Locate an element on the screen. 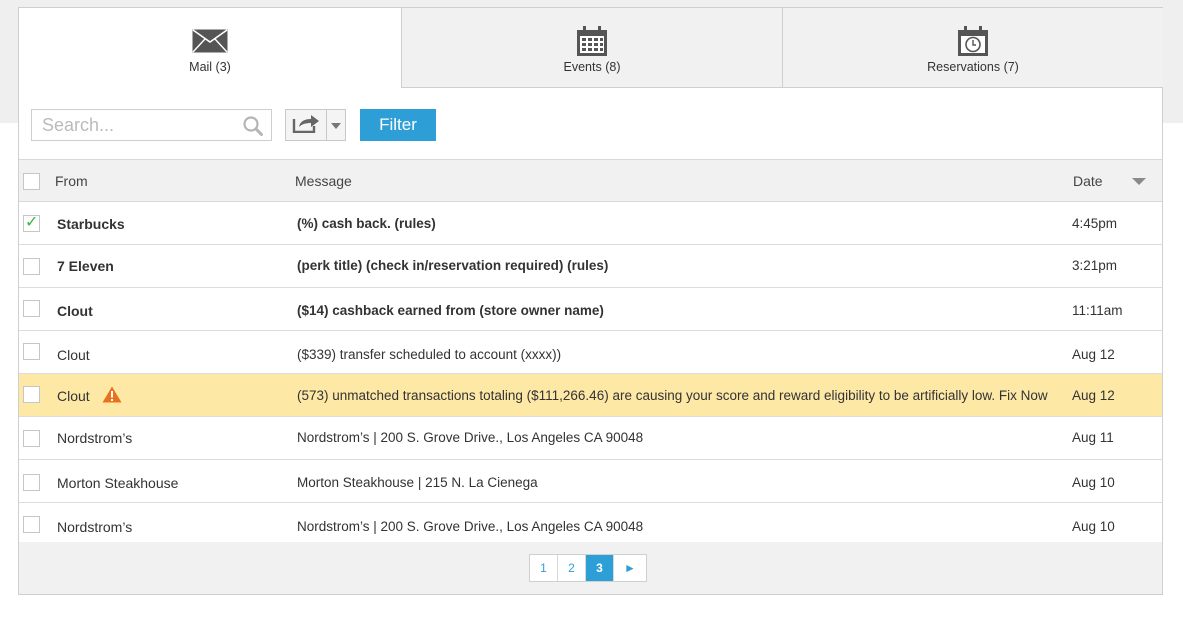  share-caret-button is located at coordinates (336, 125).